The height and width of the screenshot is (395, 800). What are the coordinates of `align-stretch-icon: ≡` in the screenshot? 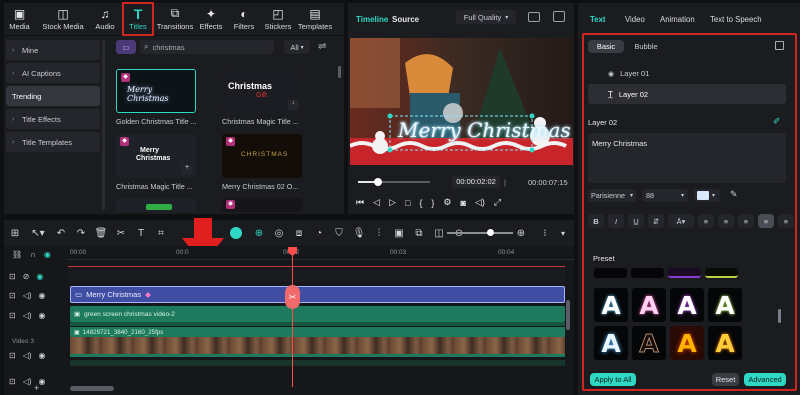 It's located at (786, 221).